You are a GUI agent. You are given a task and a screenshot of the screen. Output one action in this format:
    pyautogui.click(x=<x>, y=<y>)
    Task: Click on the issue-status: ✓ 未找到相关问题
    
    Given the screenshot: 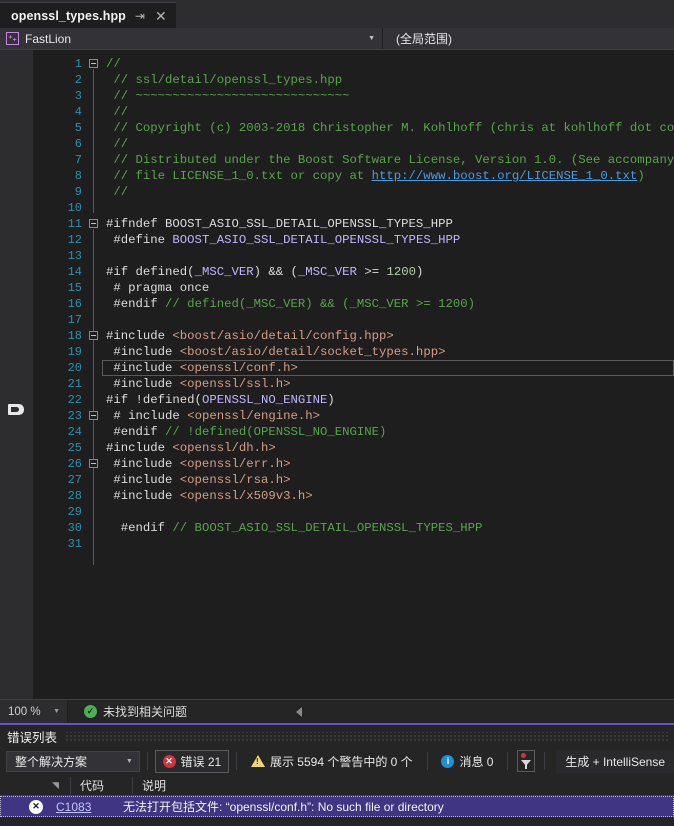 What is the action you would take?
    pyautogui.click(x=127, y=711)
    